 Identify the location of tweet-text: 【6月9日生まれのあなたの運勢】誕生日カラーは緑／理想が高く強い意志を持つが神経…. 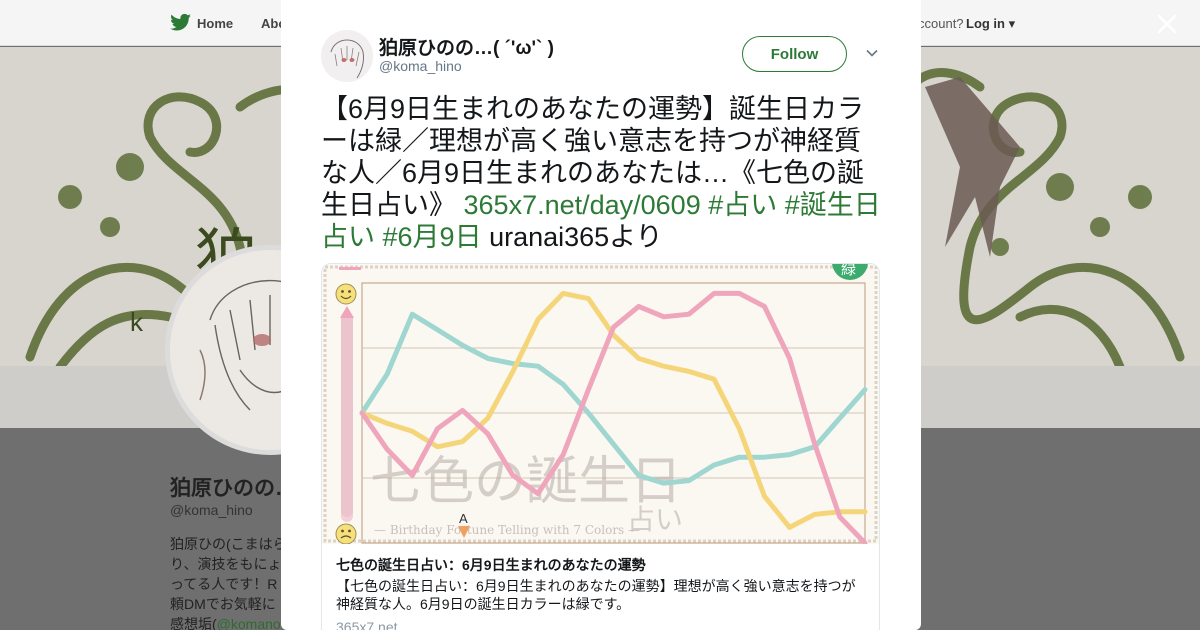
(602, 173).